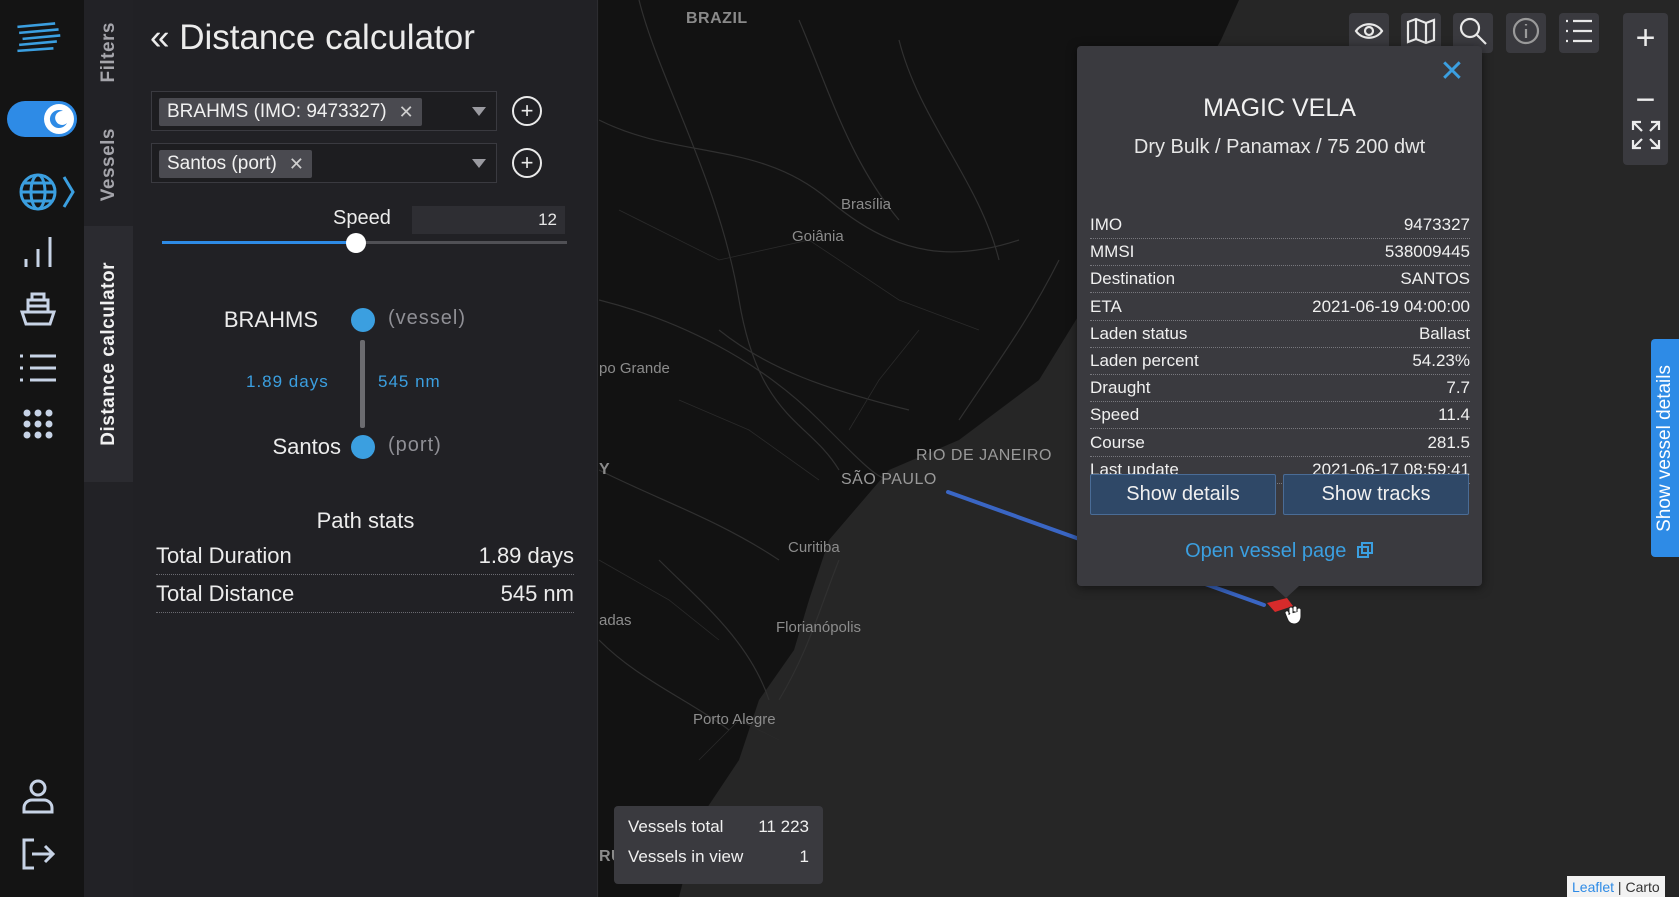 The height and width of the screenshot is (897, 1679). What do you see at coordinates (783, 826) in the screenshot?
I see `counter-value: 11 223` at bounding box center [783, 826].